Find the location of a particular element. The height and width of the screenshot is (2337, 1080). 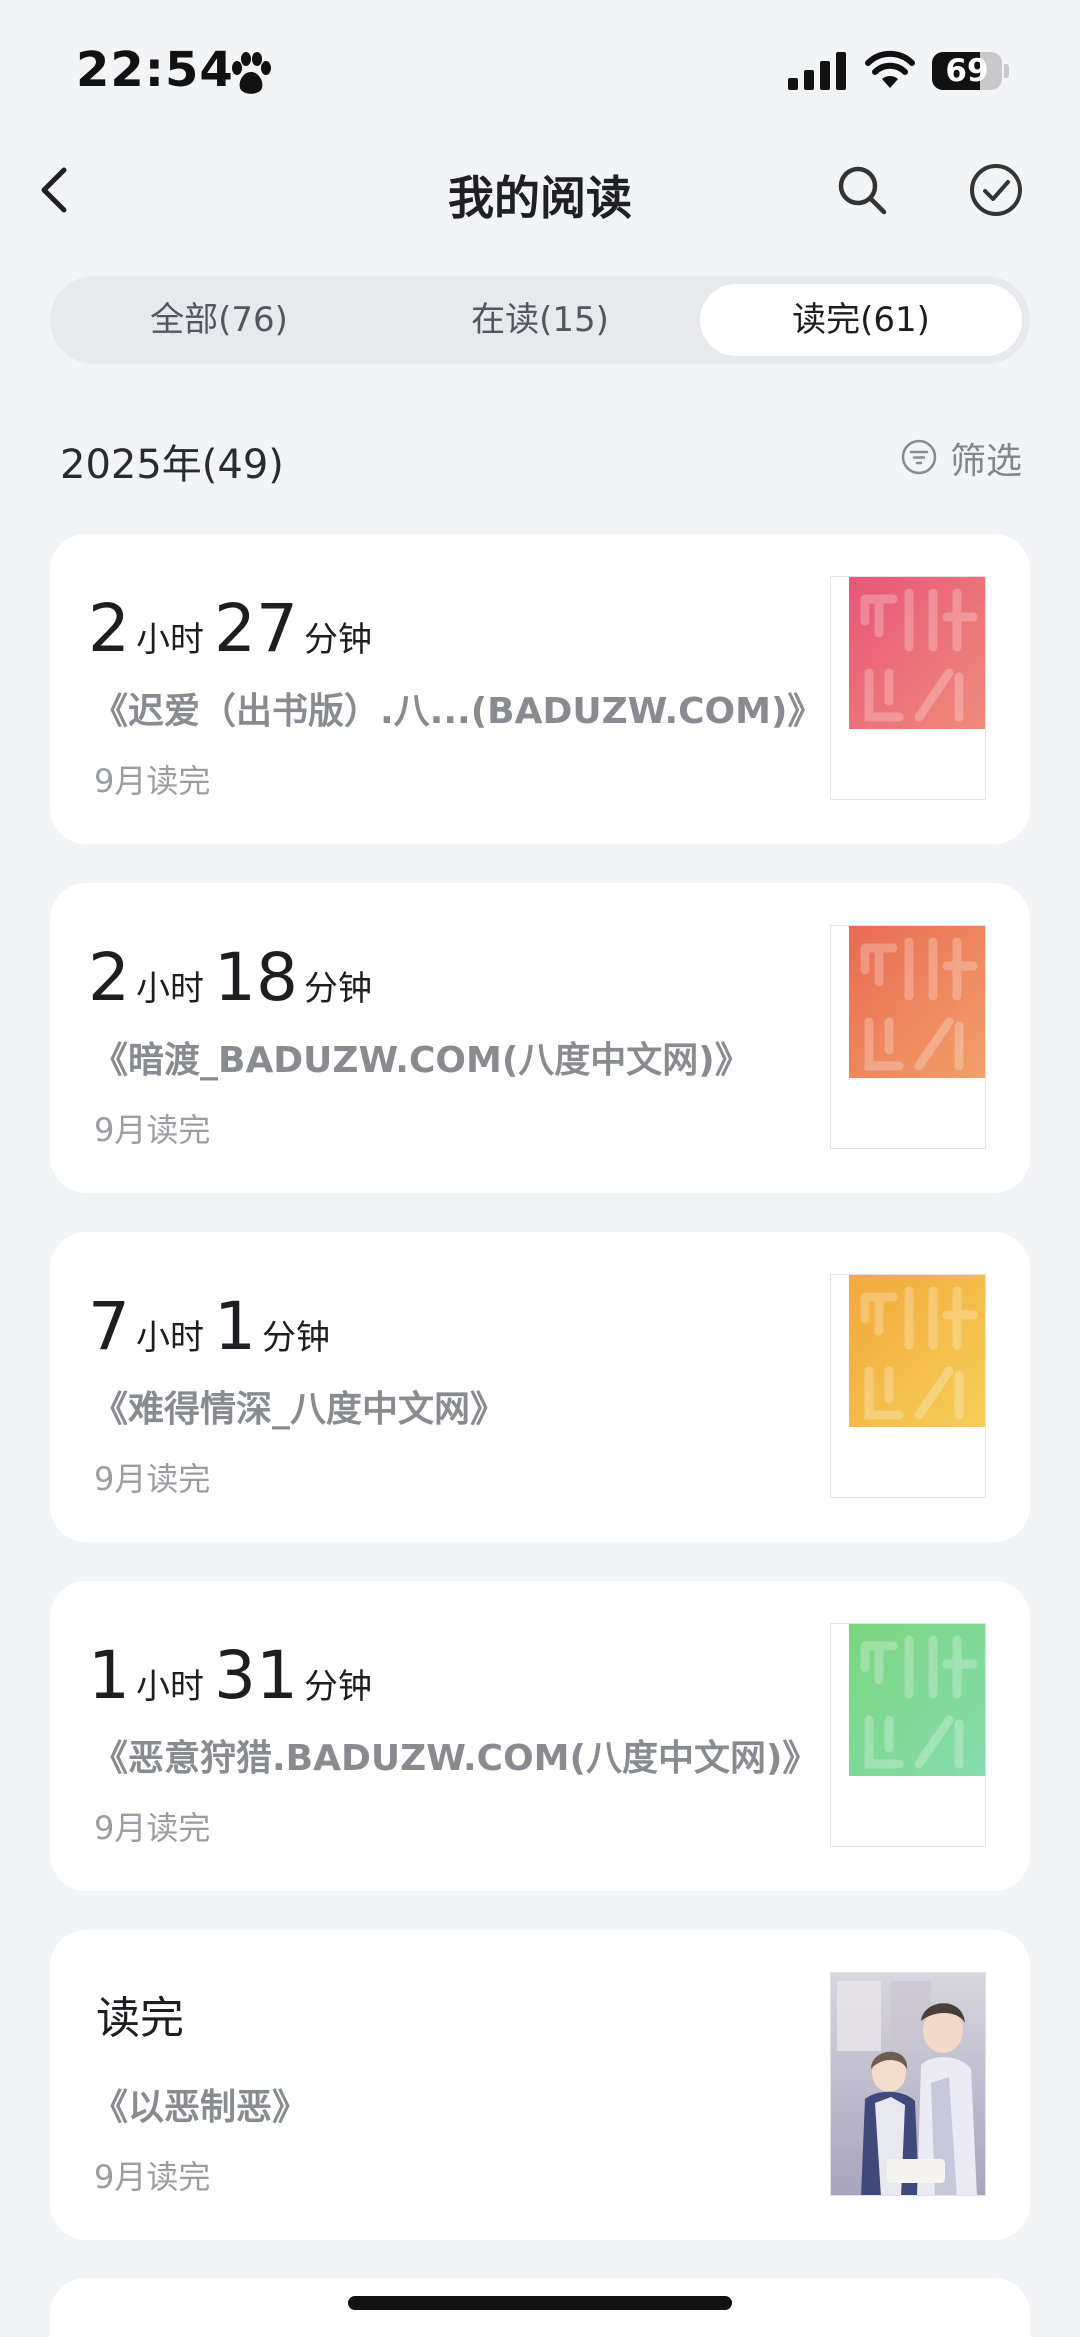

illustration-image is located at coordinates (908, 2084).